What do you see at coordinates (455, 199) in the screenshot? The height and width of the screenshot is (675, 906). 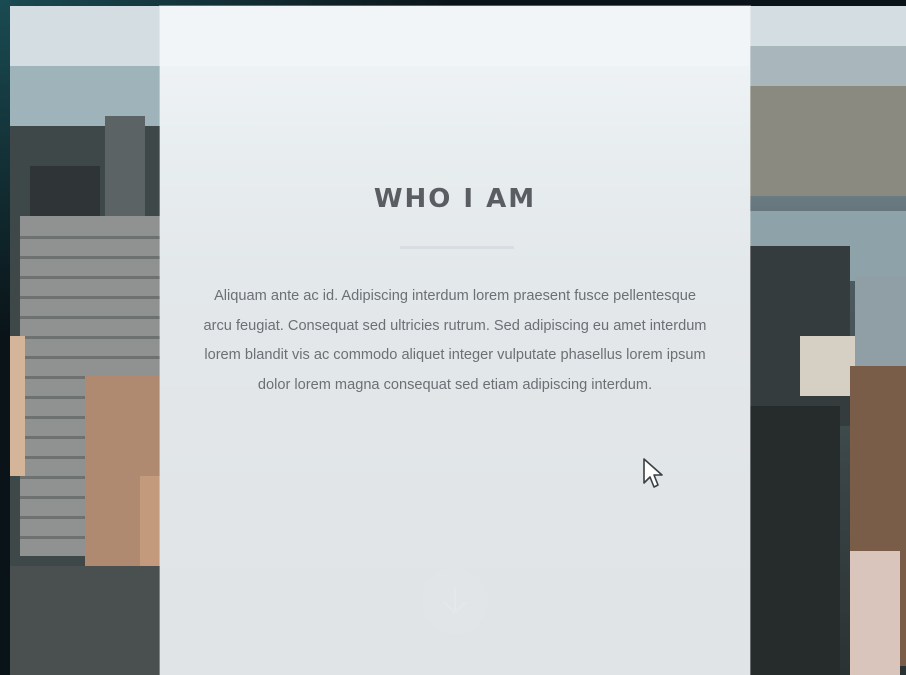 I see `section-title: WHO I AM` at bounding box center [455, 199].